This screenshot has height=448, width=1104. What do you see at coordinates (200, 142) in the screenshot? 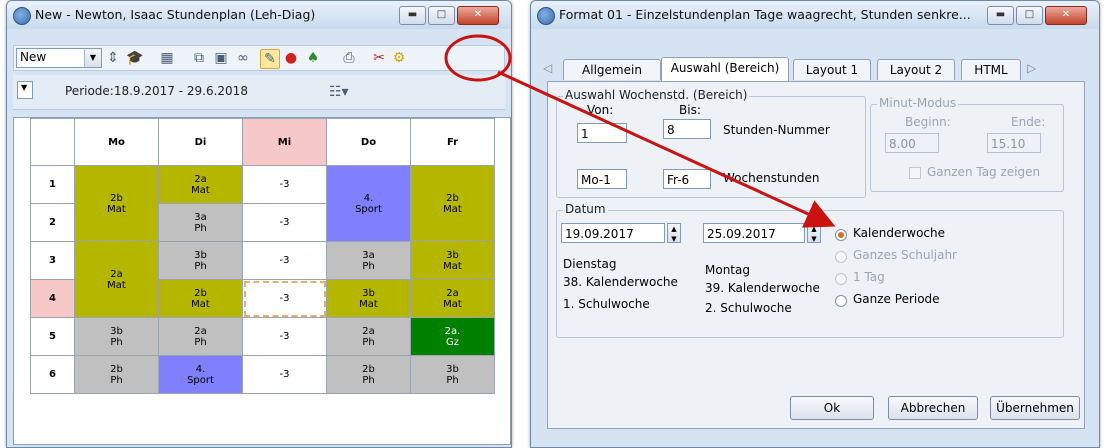
I see `day-header: Di` at bounding box center [200, 142].